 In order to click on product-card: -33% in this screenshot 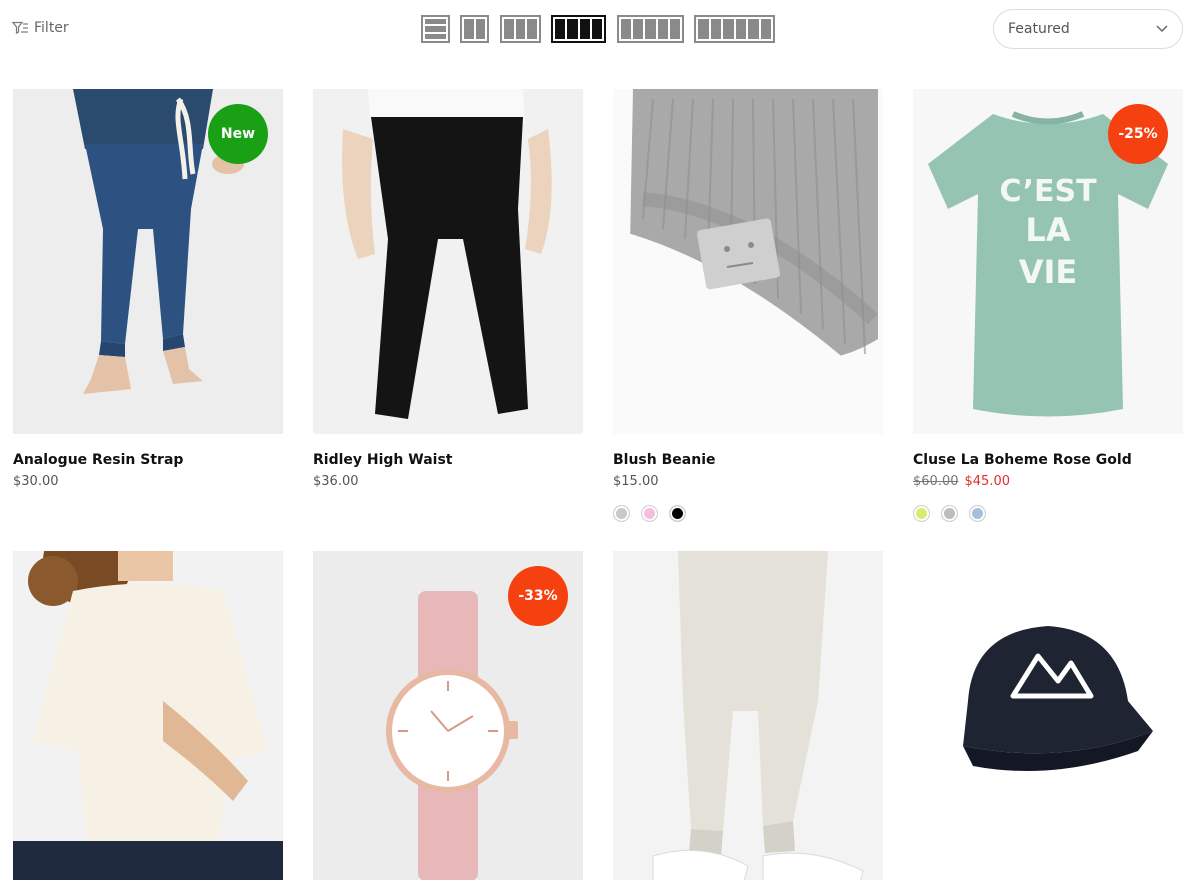, I will do `click(448, 715)`.